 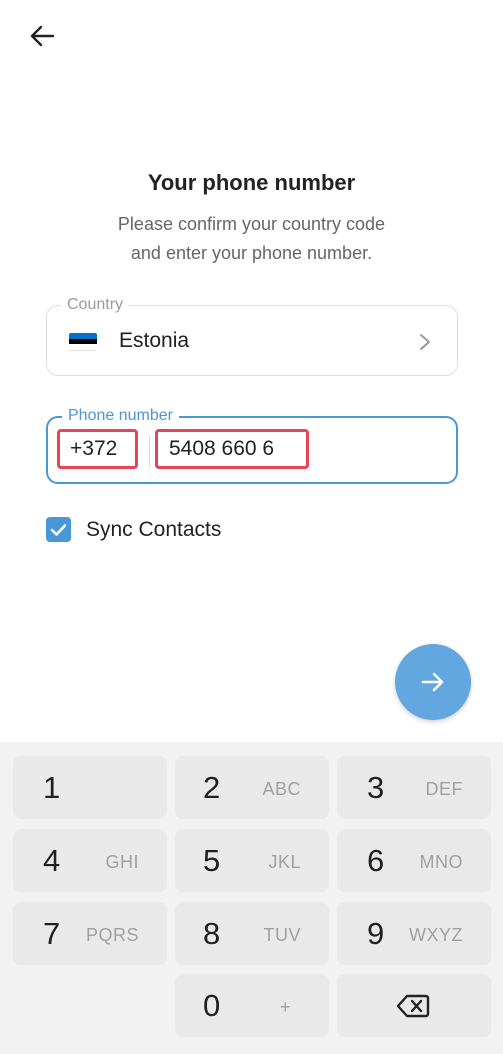 I want to click on key-0: 0 +, so click(x=252, y=1005).